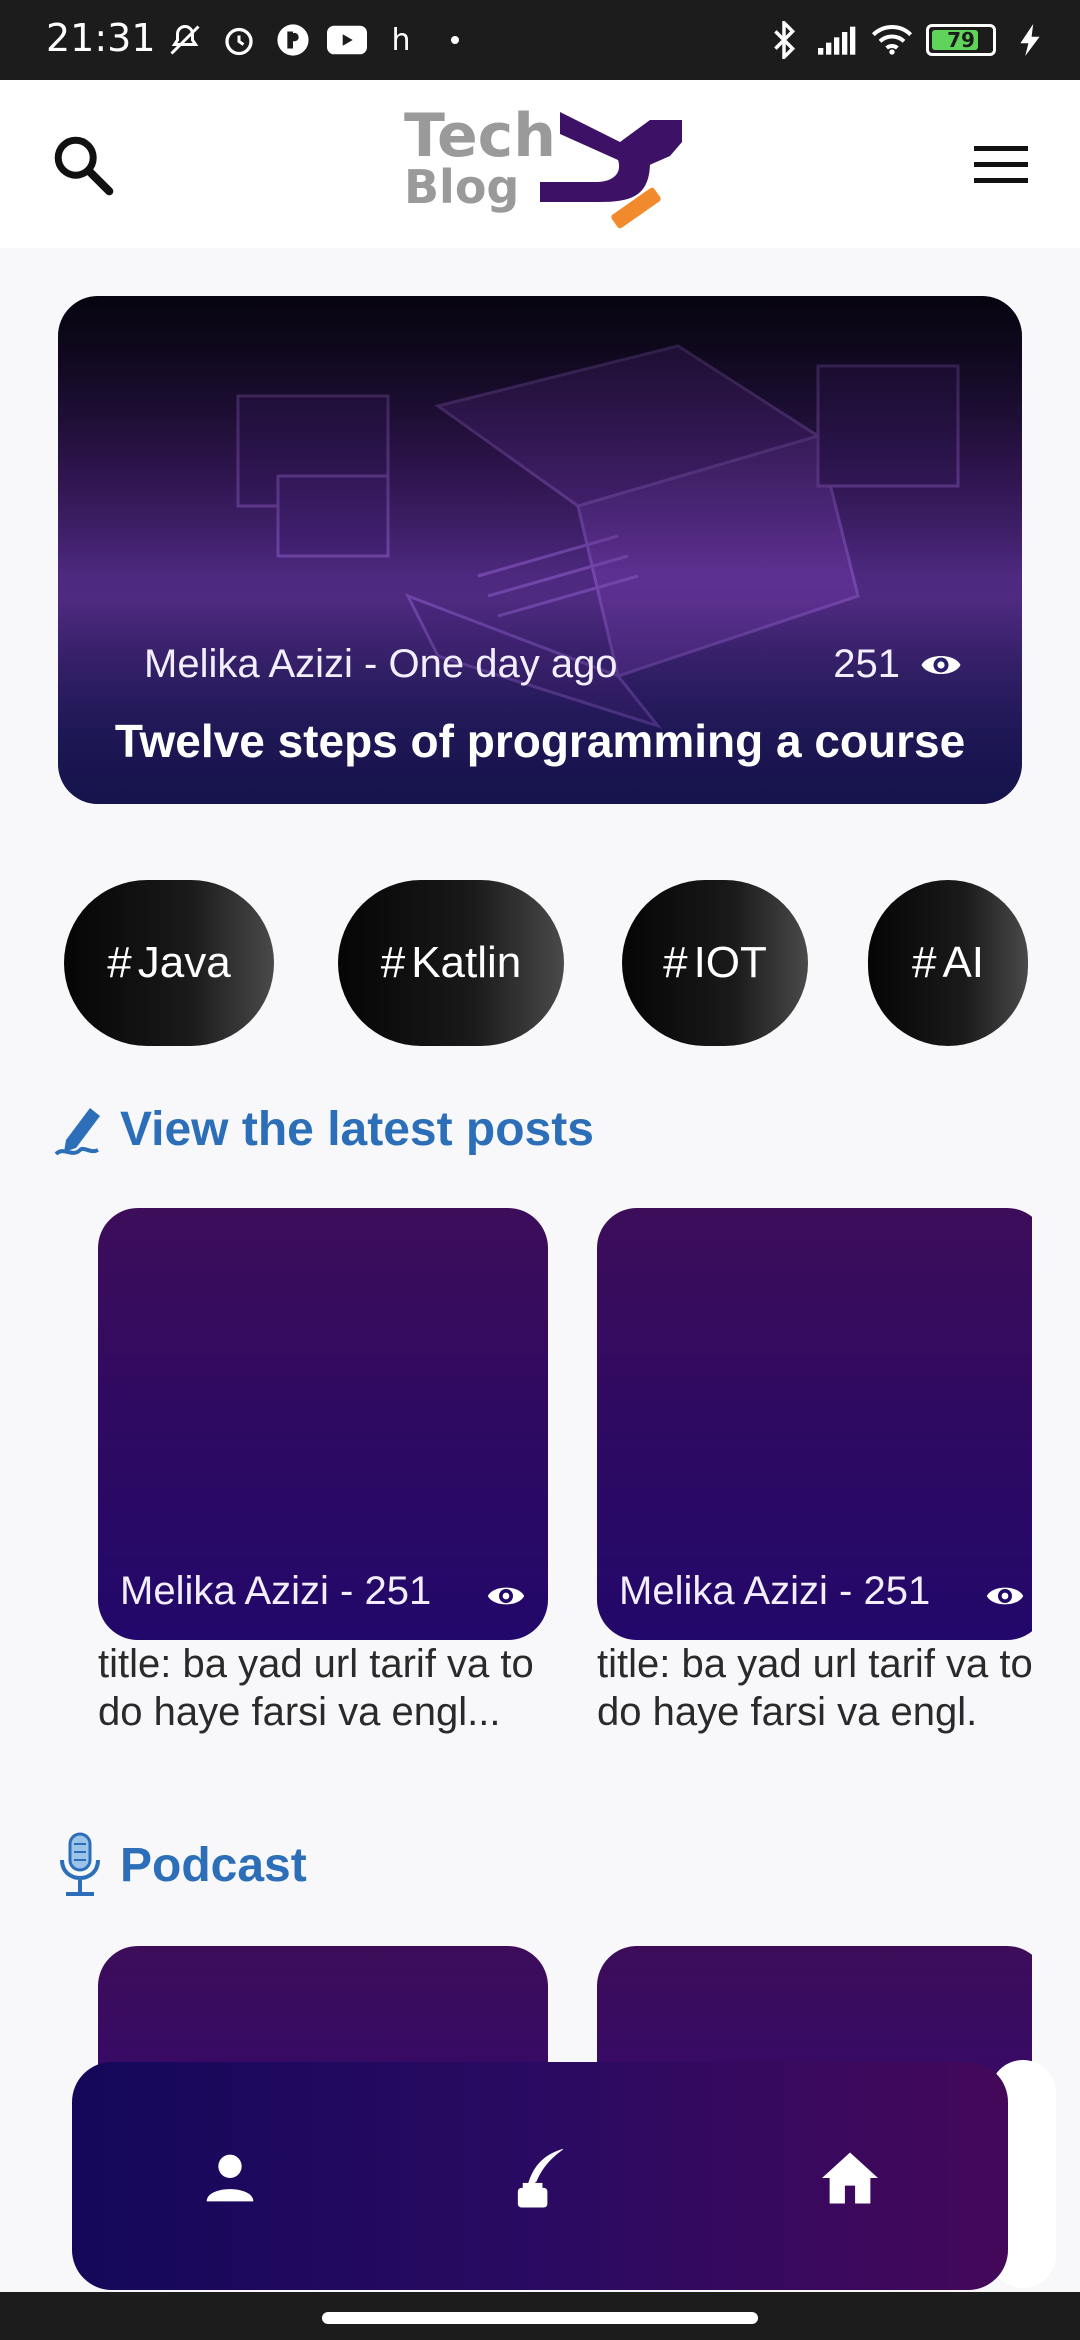 The height and width of the screenshot is (2340, 1080). I want to click on menu-icon, so click(1001, 164).